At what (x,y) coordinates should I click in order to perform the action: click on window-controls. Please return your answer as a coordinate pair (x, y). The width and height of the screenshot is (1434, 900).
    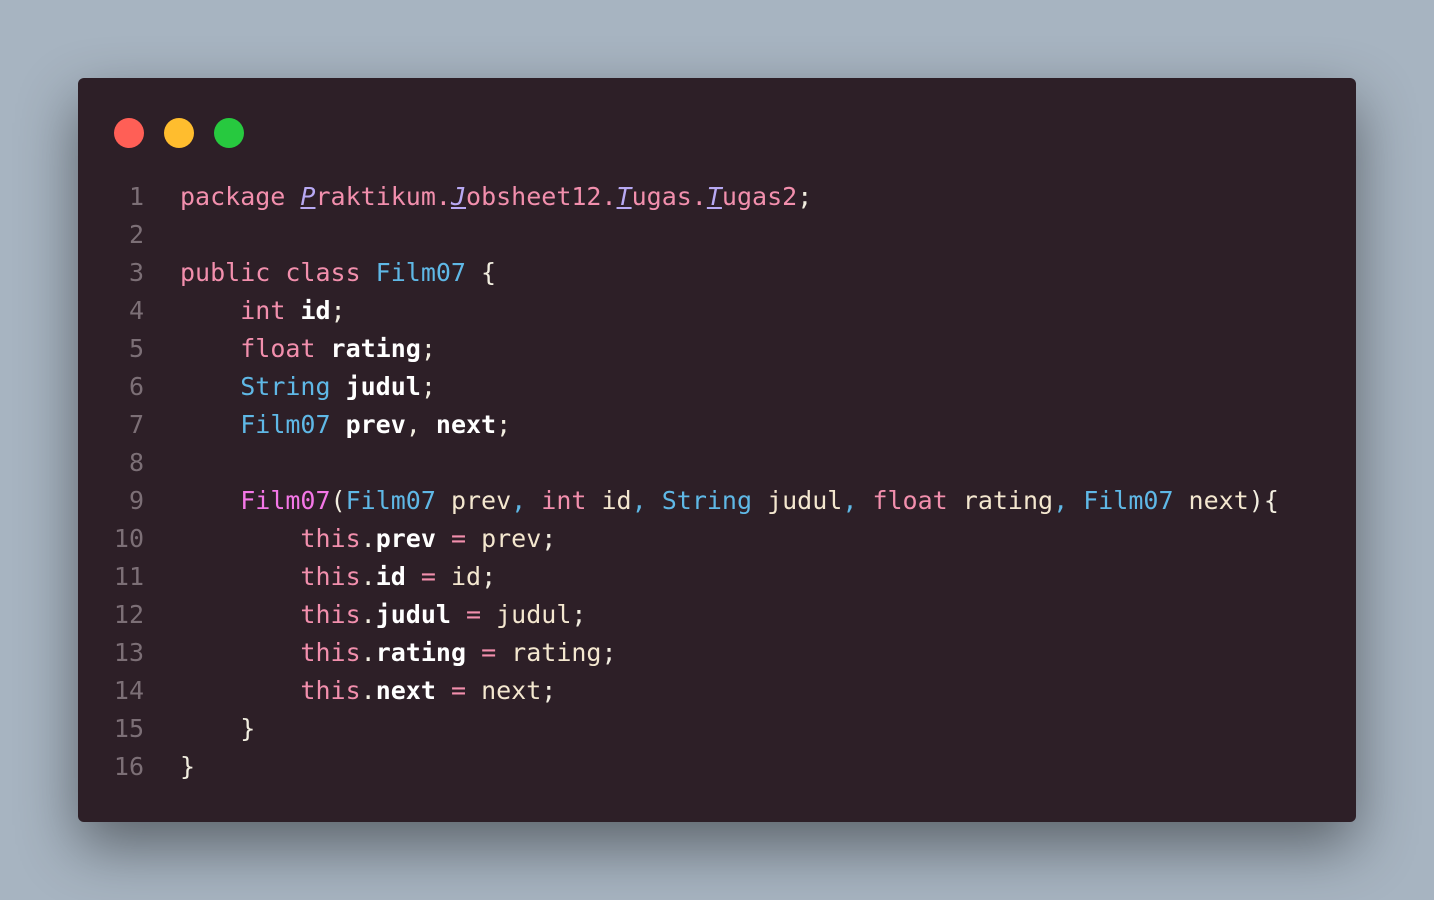
    Looking at the image, I should click on (179, 133).